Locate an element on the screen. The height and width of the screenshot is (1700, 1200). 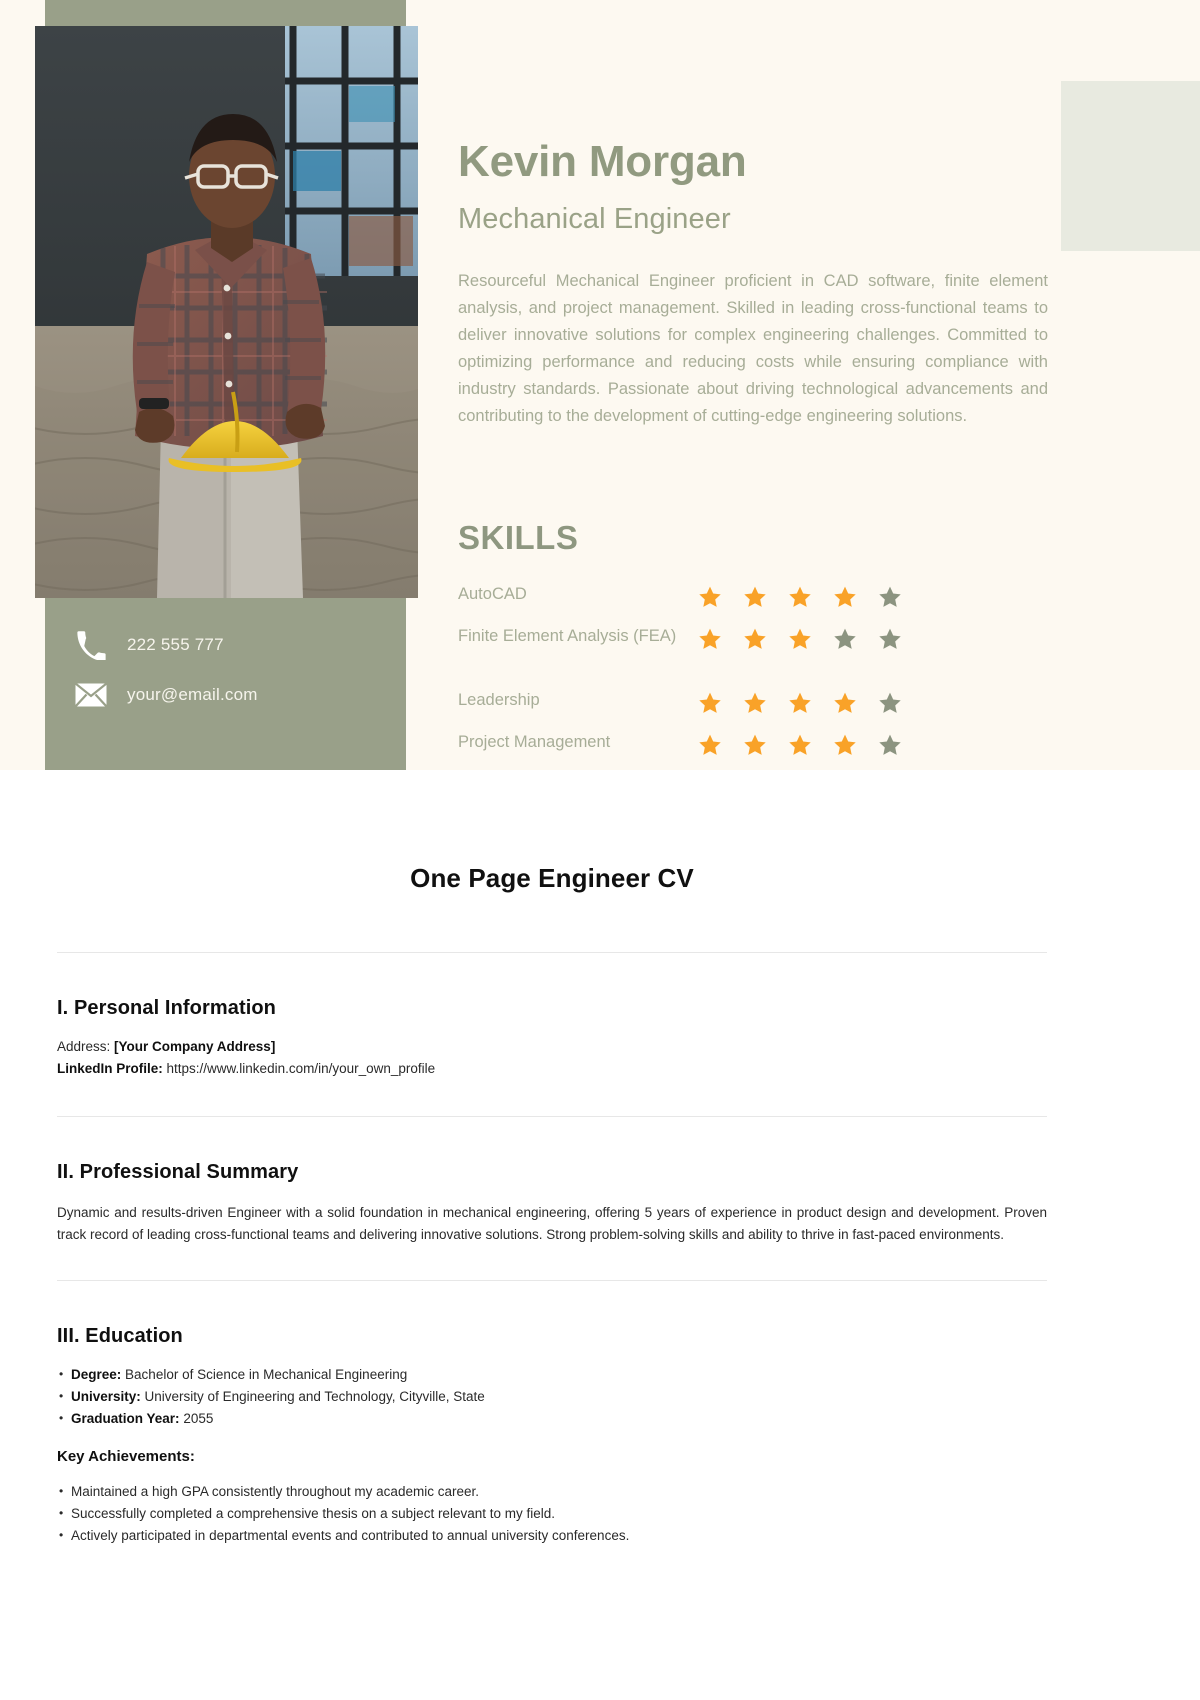
photo-illustration is located at coordinates (226, 312).